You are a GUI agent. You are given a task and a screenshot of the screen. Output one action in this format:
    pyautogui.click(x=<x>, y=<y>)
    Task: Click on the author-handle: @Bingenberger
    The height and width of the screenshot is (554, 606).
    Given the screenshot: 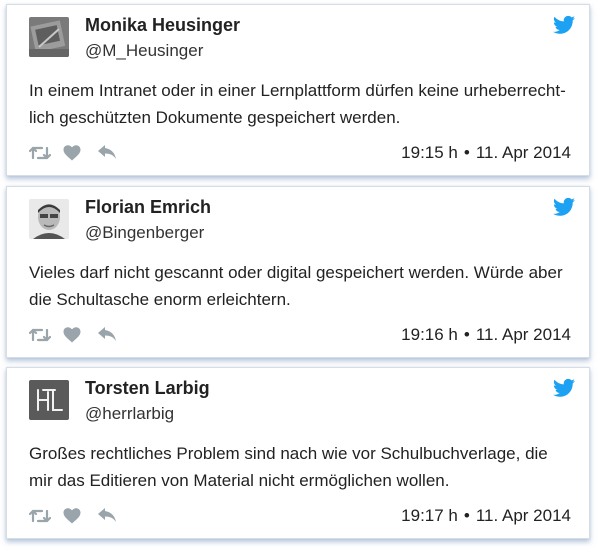 What is the action you would take?
    pyautogui.click(x=144, y=233)
    